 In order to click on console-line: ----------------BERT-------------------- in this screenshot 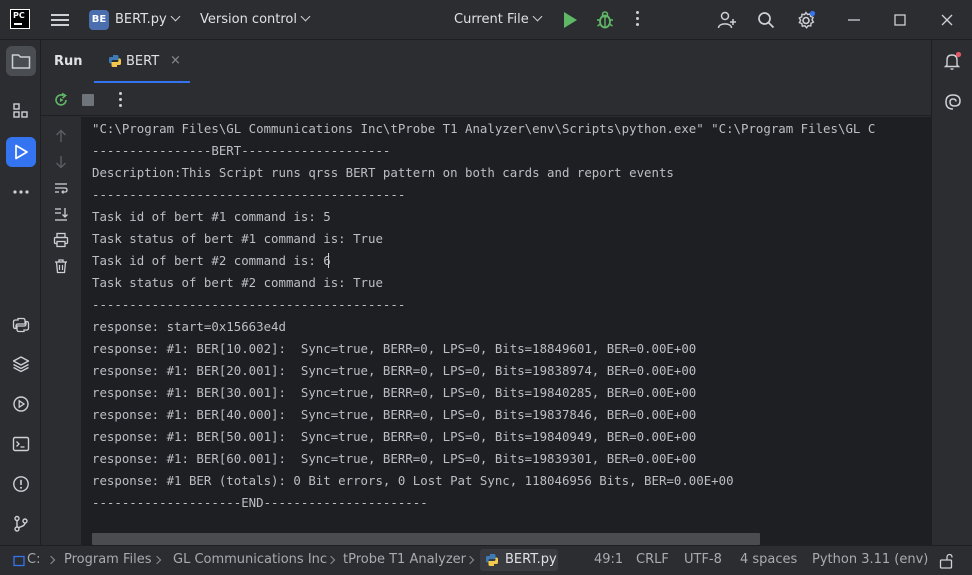, I will do `click(241, 150)`.